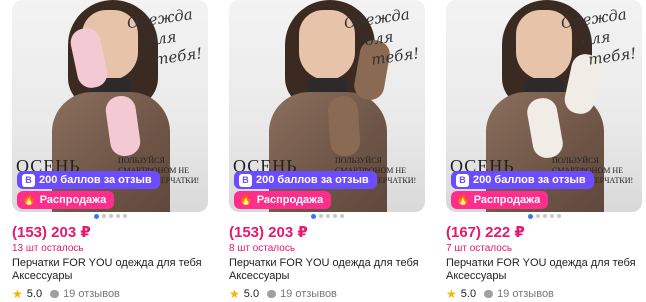  I want to click on stock-left: 13 шт осталось, so click(48, 248).